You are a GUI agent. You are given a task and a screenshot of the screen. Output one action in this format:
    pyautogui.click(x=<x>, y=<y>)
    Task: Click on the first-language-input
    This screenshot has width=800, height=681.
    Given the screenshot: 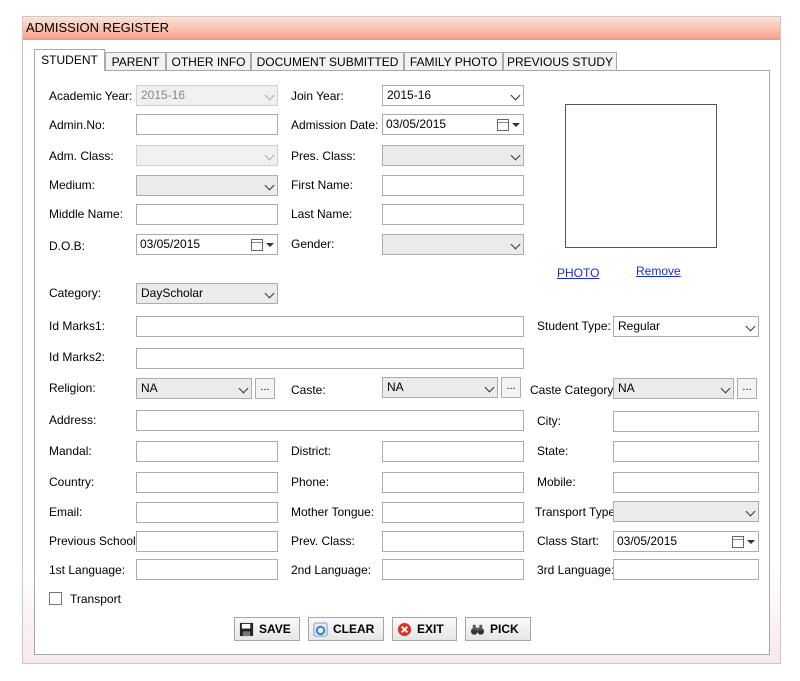 What is the action you would take?
    pyautogui.click(x=207, y=569)
    